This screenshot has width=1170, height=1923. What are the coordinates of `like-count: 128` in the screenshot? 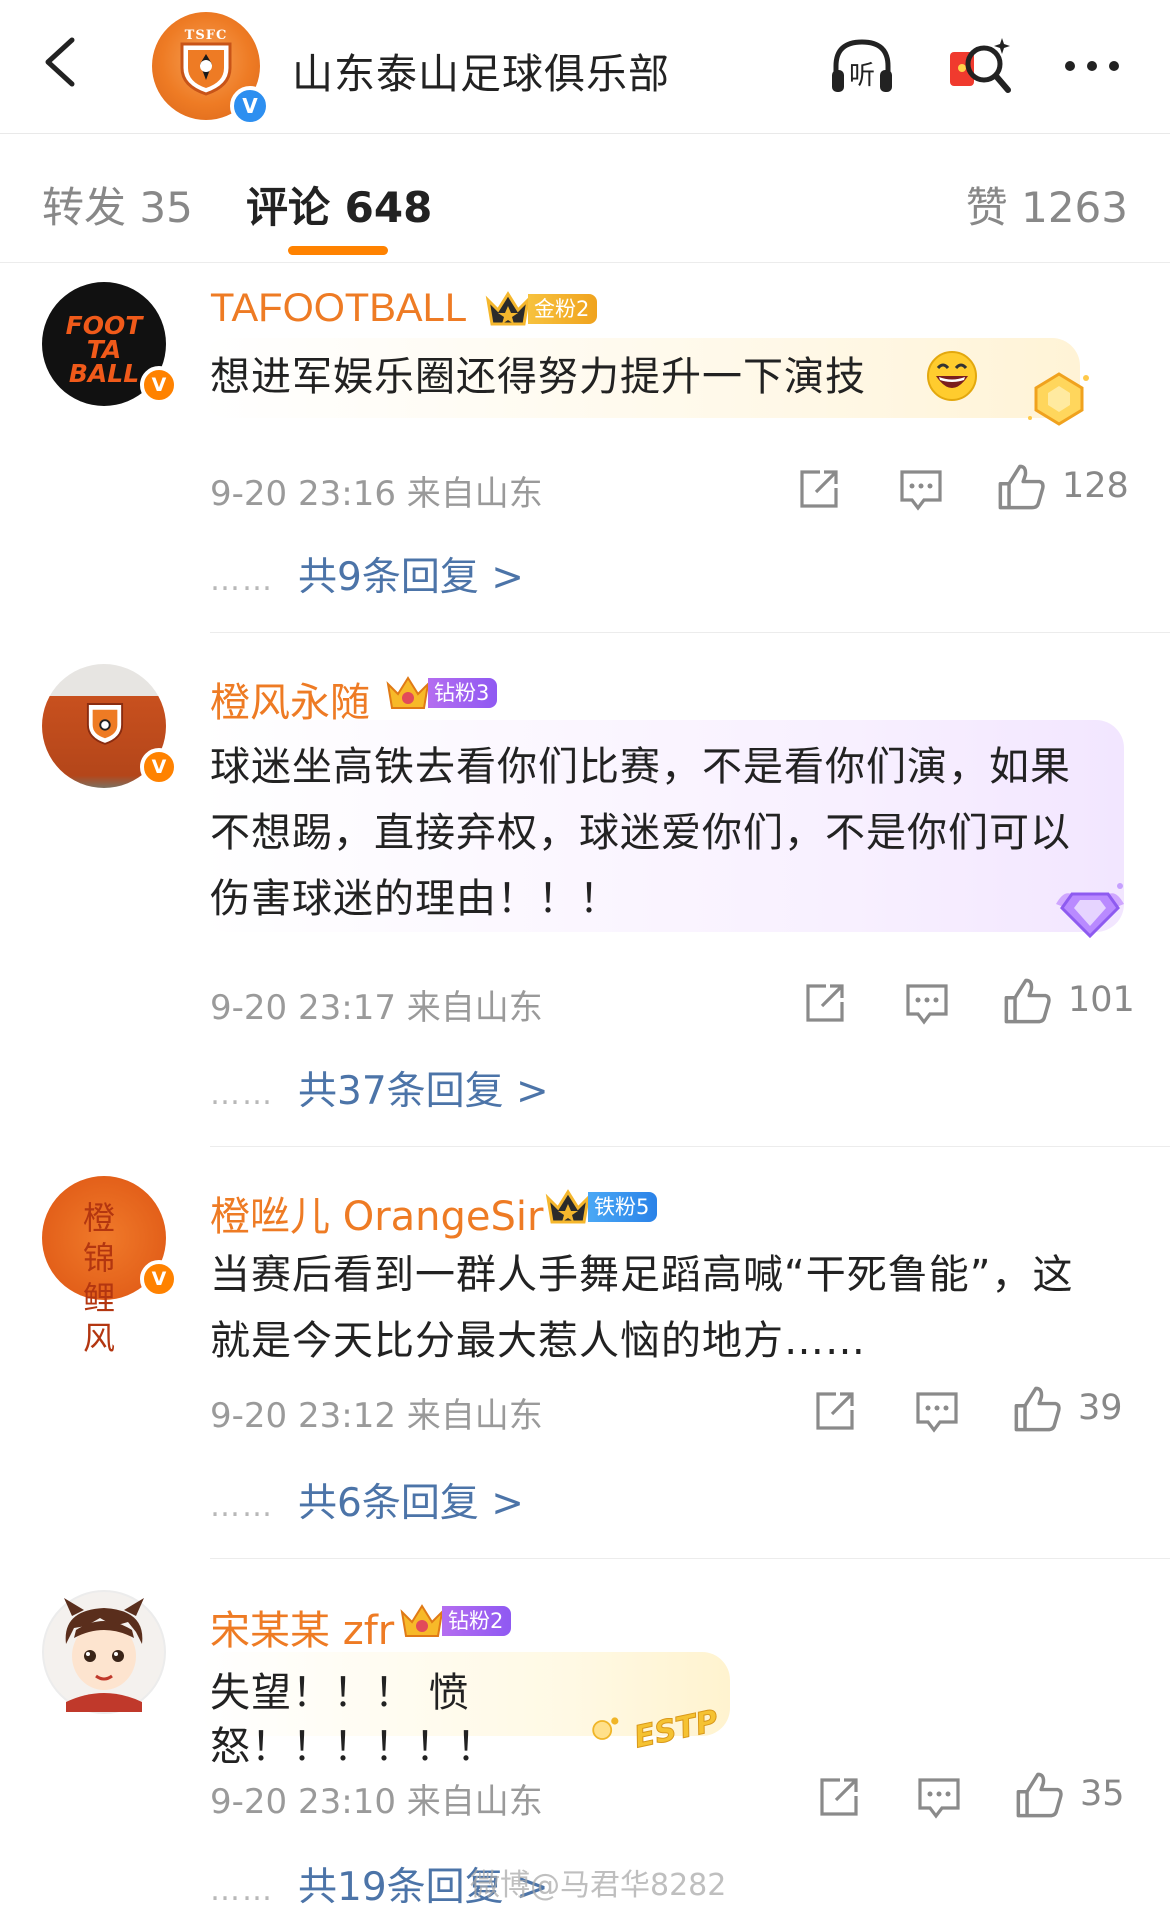 It's located at (1095, 486).